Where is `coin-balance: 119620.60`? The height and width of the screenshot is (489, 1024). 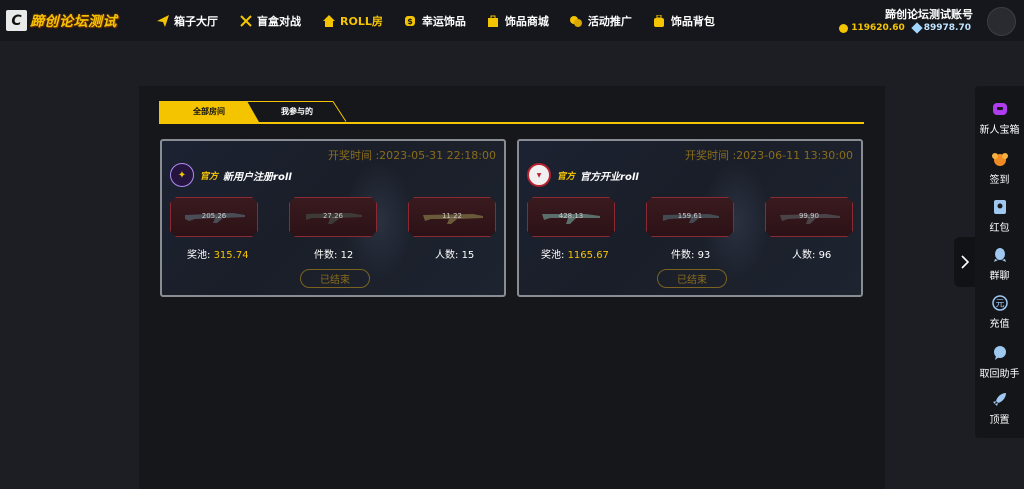
coin-balance: 119620.60 is located at coordinates (872, 28).